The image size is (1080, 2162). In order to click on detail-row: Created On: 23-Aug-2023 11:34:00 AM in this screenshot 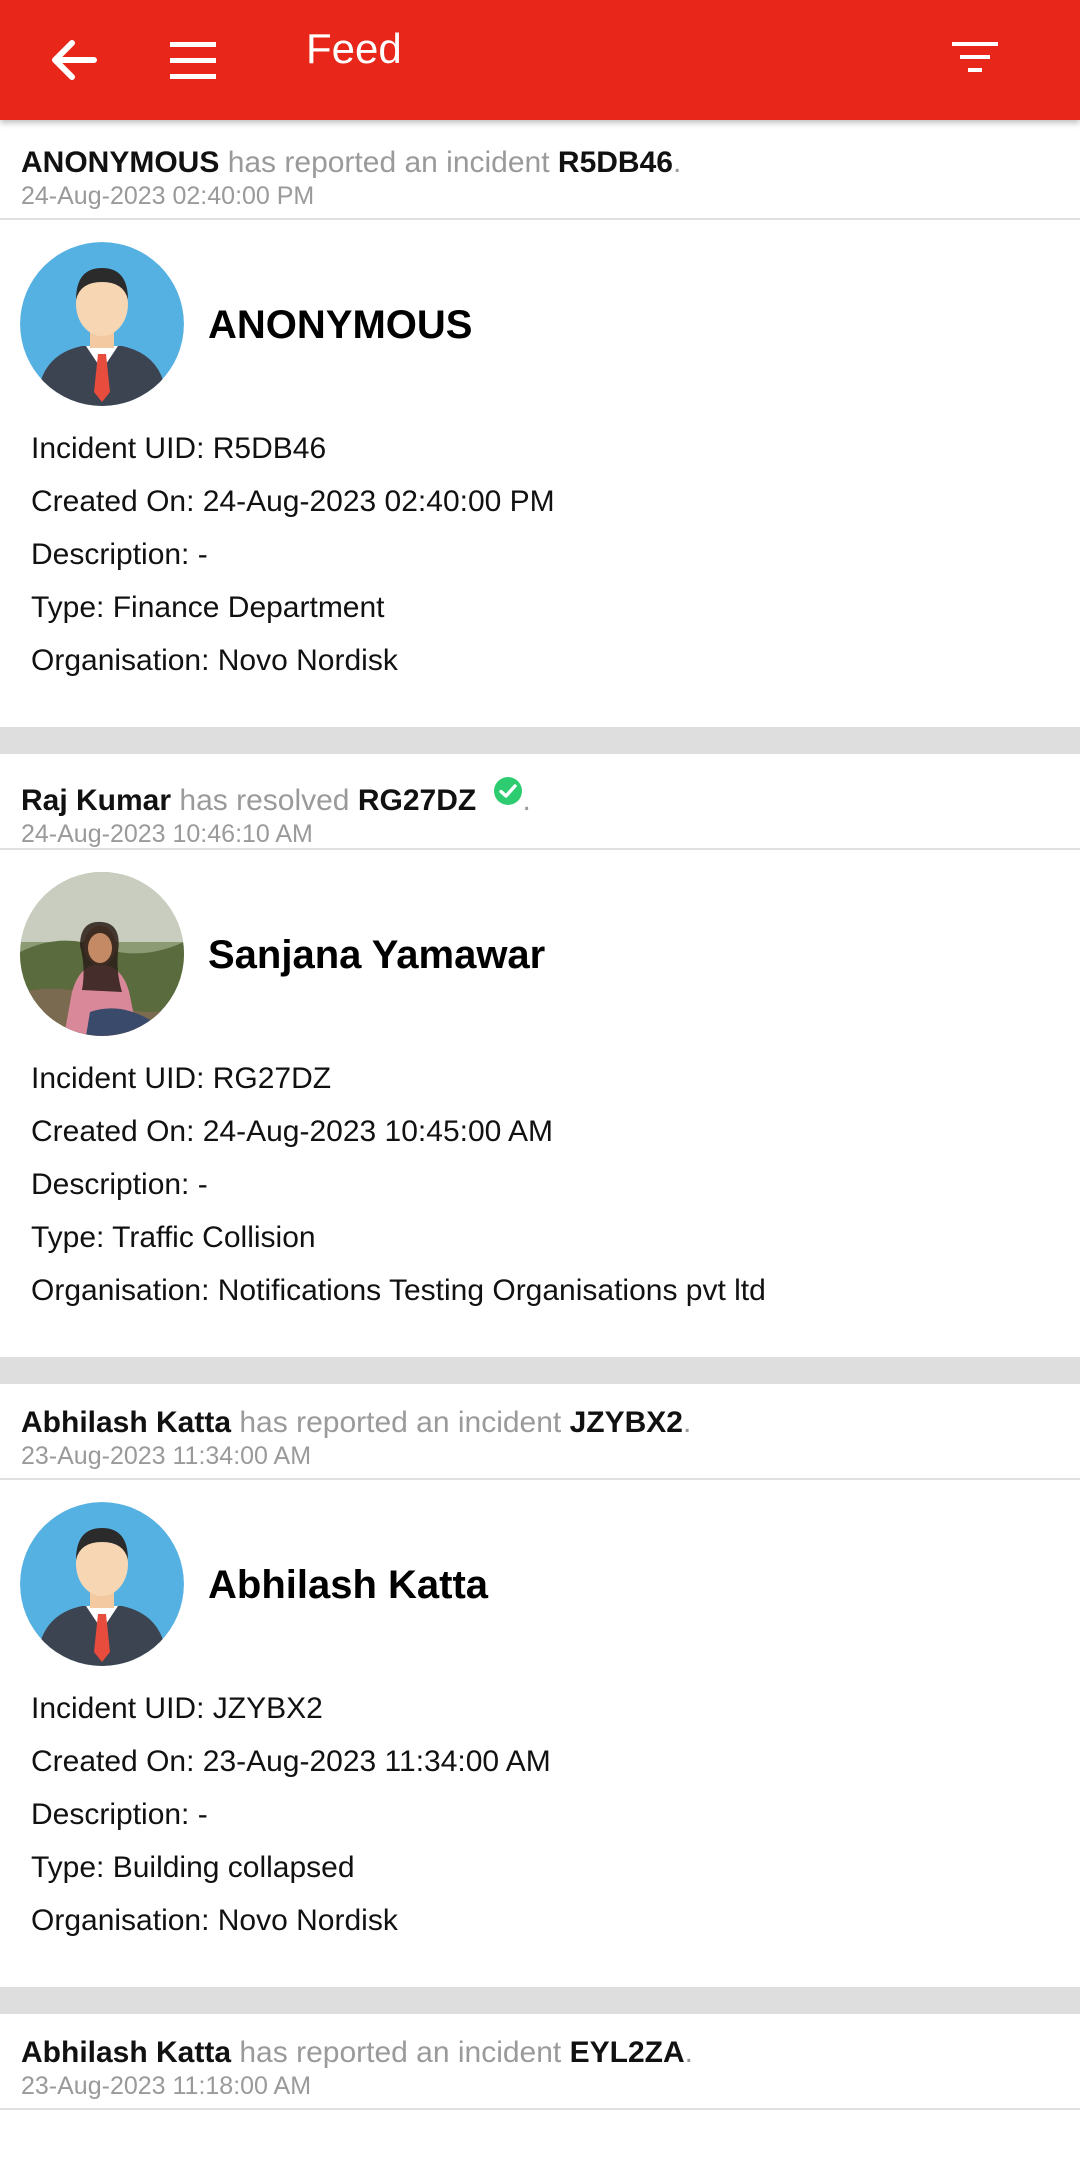, I will do `click(291, 1761)`.